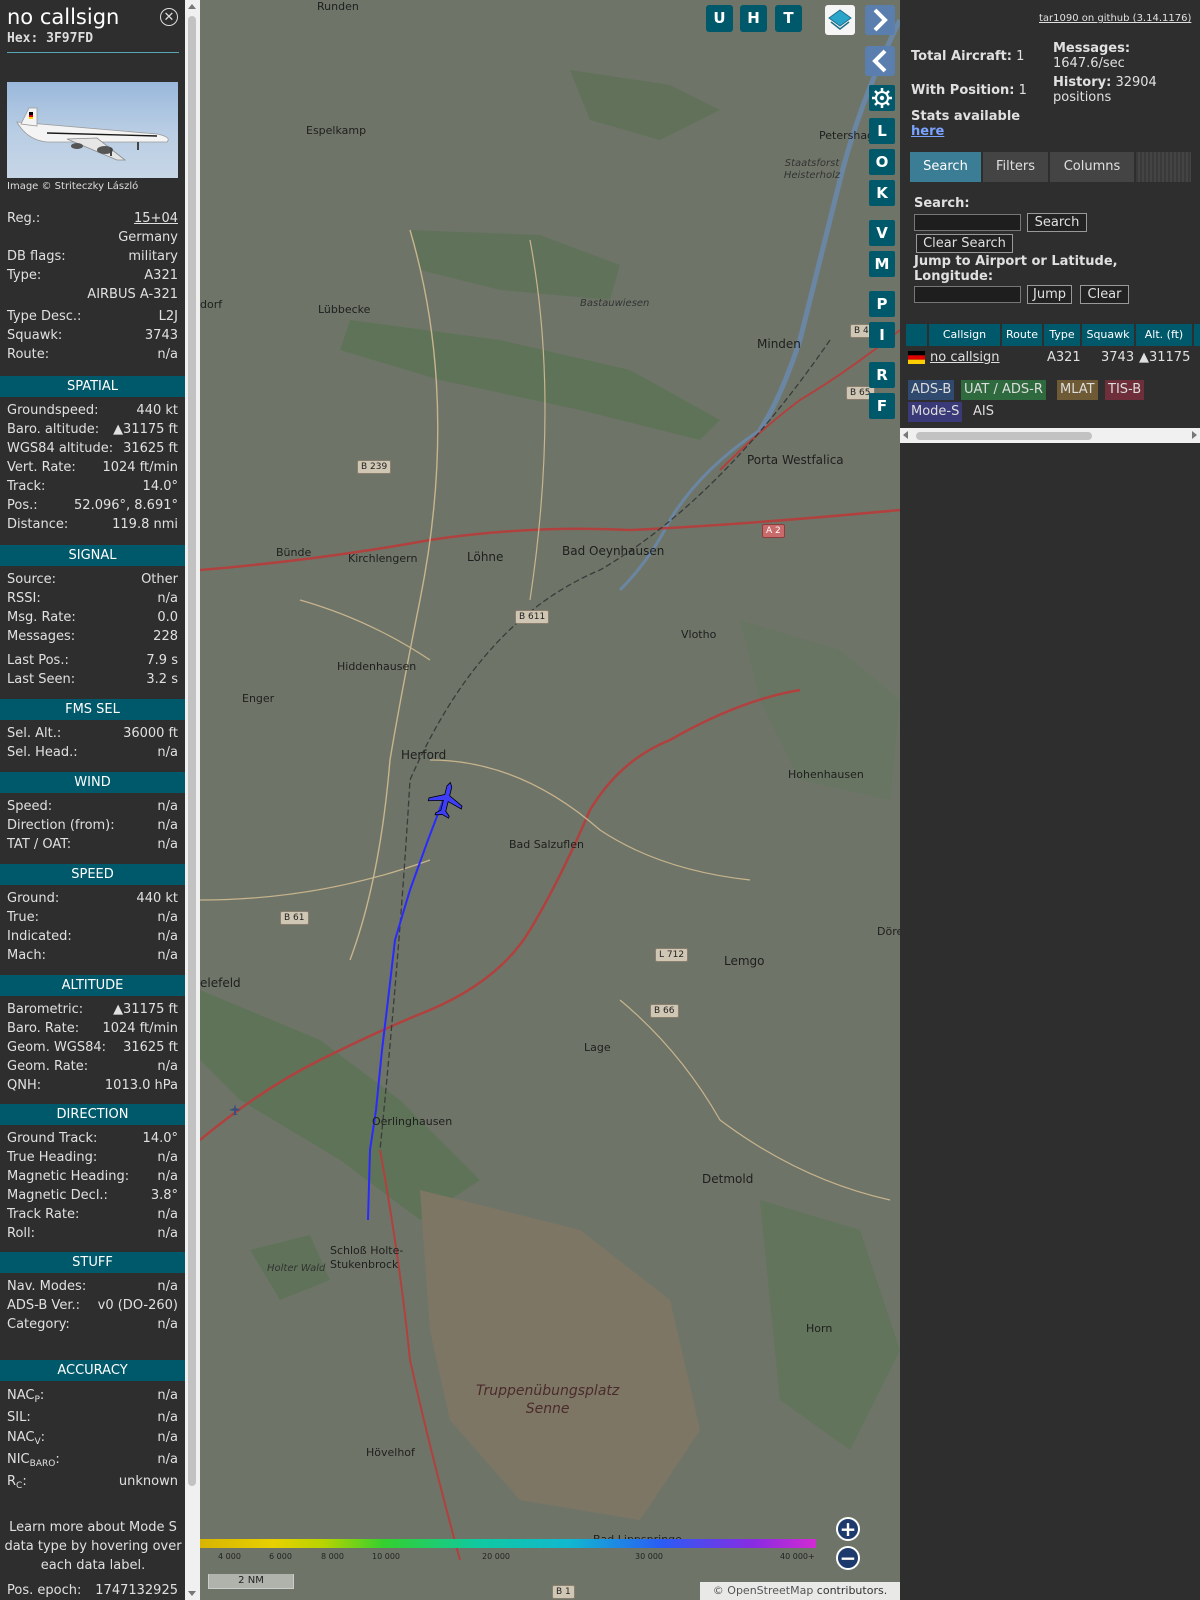  I want to click on row-callsign: no callsign, so click(965, 359).